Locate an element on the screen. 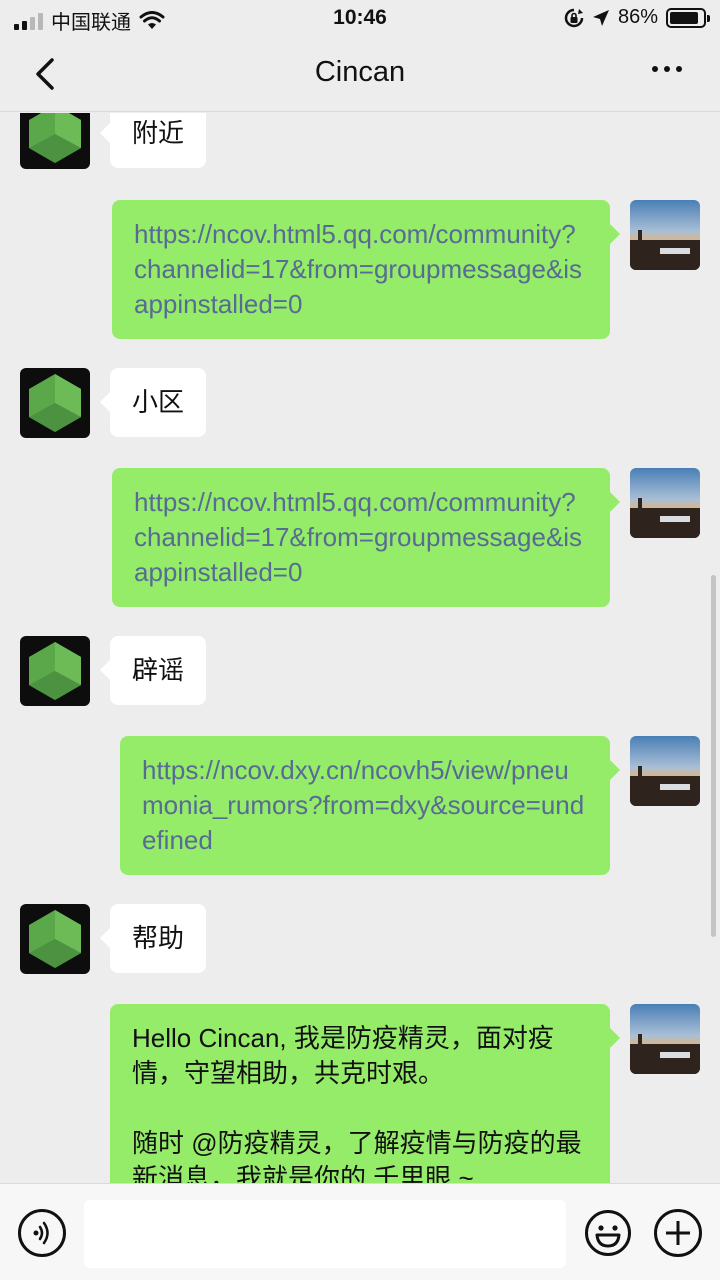  battery-icon is located at coordinates (688, 17).